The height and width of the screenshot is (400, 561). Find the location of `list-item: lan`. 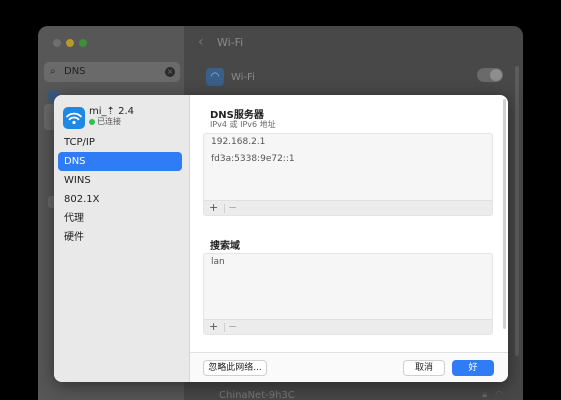

list-item: lan is located at coordinates (348, 262).